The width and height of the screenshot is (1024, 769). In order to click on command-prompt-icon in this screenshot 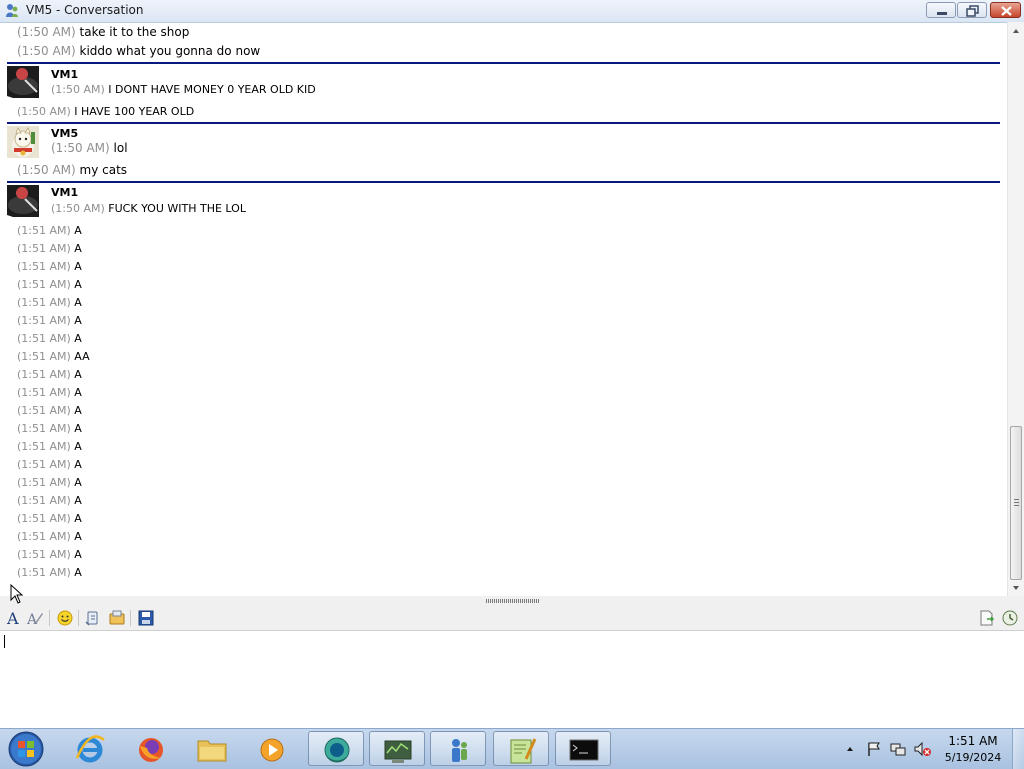, I will do `click(584, 750)`.